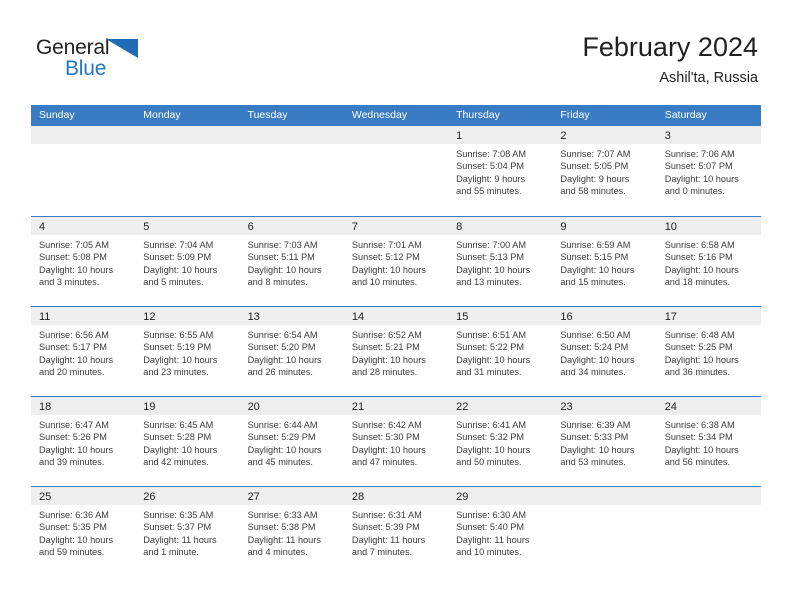 Image resolution: width=792 pixels, height=612 pixels. I want to click on sunset-text: Sunset: 5:13 PM, so click(490, 257).